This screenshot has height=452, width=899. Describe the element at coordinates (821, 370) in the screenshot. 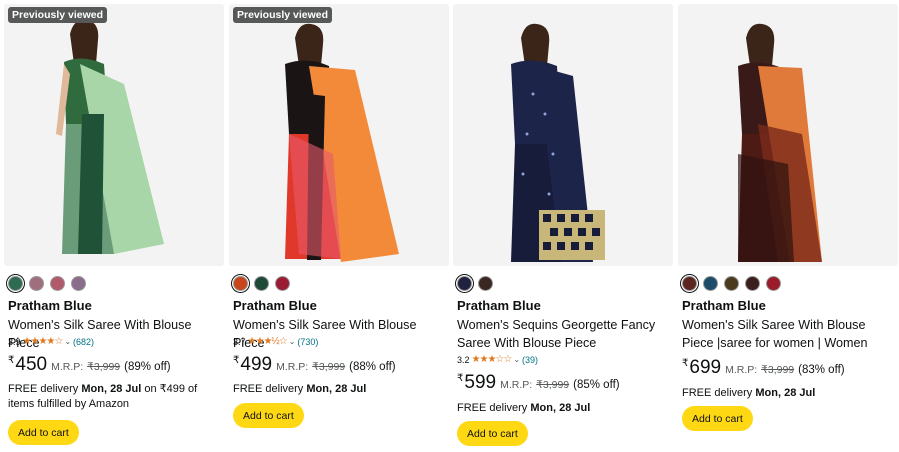

I see `discount-percent: (83% off)` at that location.